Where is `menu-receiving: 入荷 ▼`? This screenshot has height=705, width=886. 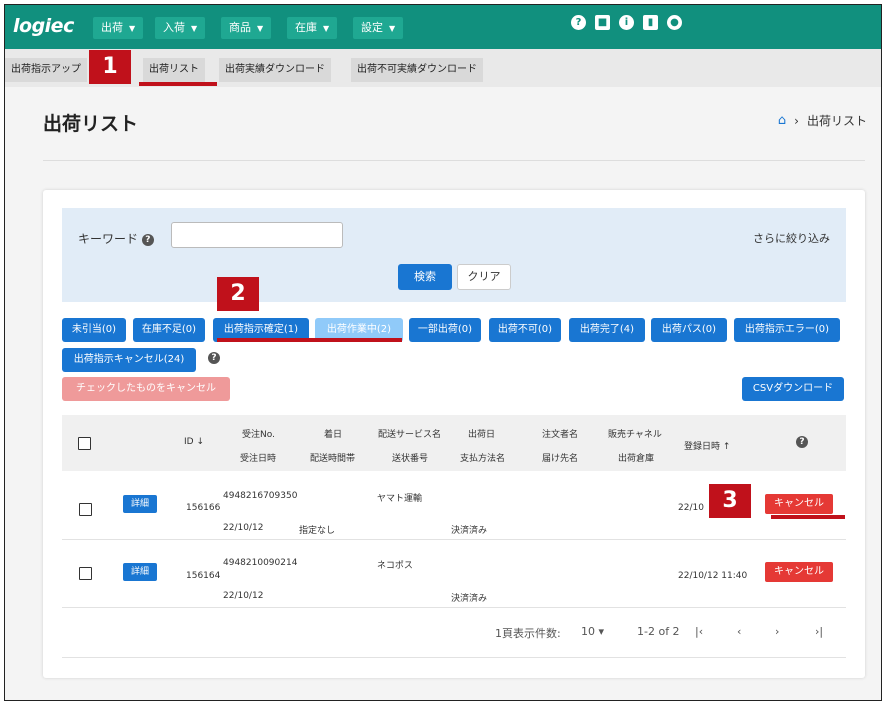 menu-receiving: 入荷 ▼ is located at coordinates (180, 28).